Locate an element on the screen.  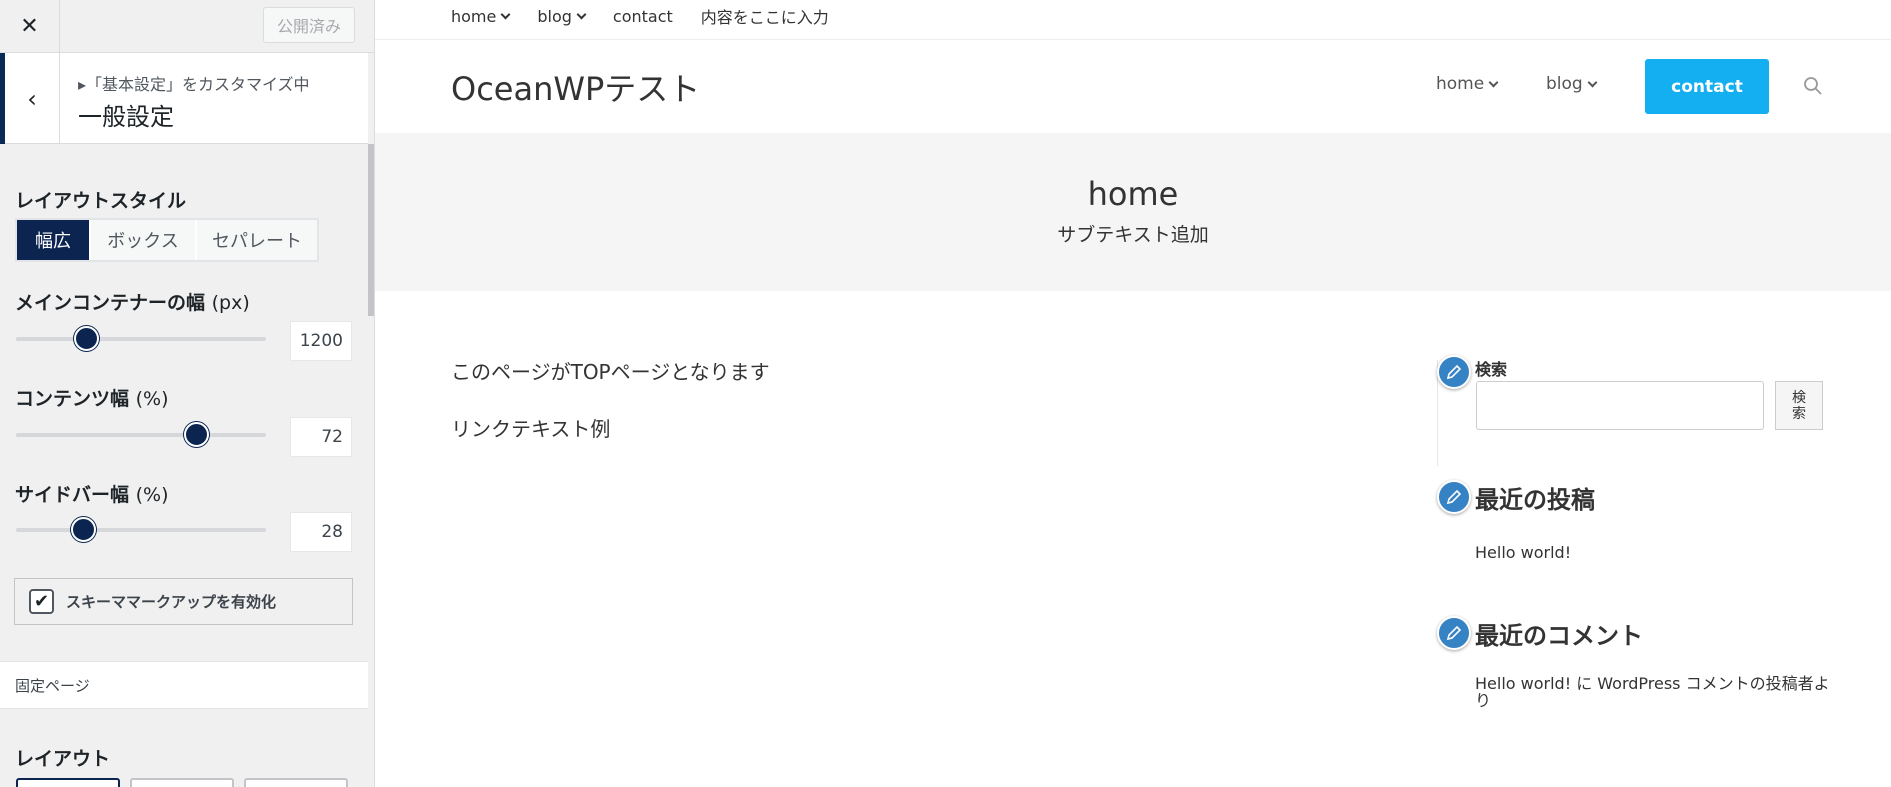
topbar-item-placeholder: 内容をここに入力 is located at coordinates (765, 16).